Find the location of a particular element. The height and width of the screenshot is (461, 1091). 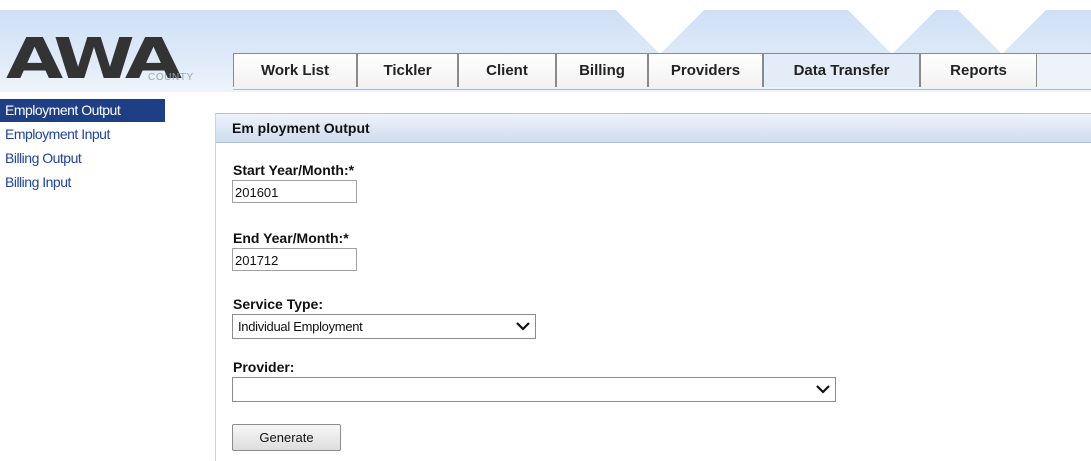

sidebar-item-employment-output: Employment Output is located at coordinates (82, 110).